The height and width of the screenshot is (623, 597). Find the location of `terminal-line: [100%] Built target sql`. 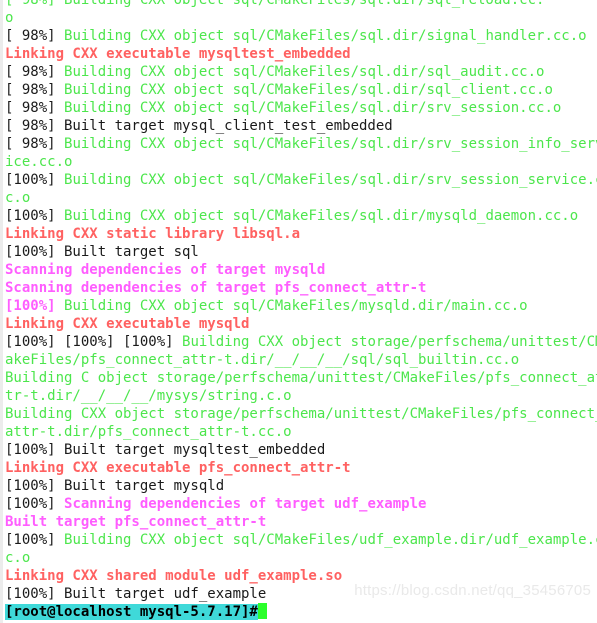

terminal-line: [100%] Built target sql is located at coordinates (301, 252).